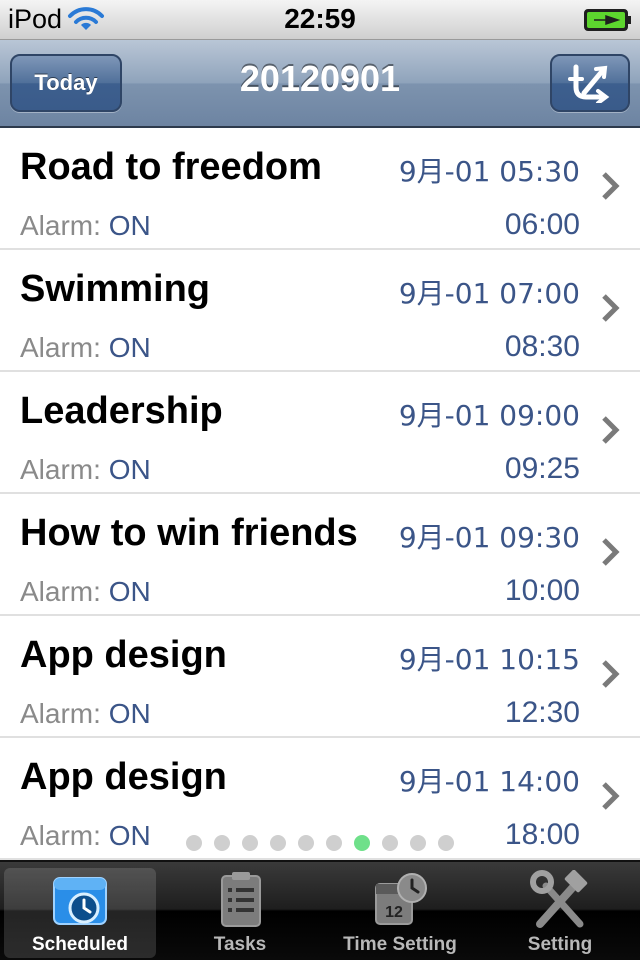  Describe the element at coordinates (542, 590) in the screenshot. I see `item-end-time: 10:00` at that location.